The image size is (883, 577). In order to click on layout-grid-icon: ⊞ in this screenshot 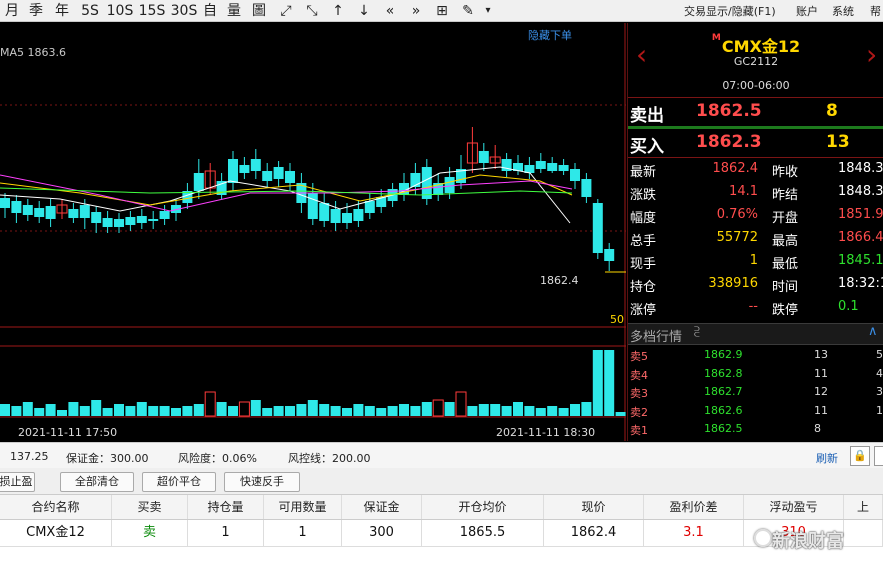, I will do `click(442, 11)`.